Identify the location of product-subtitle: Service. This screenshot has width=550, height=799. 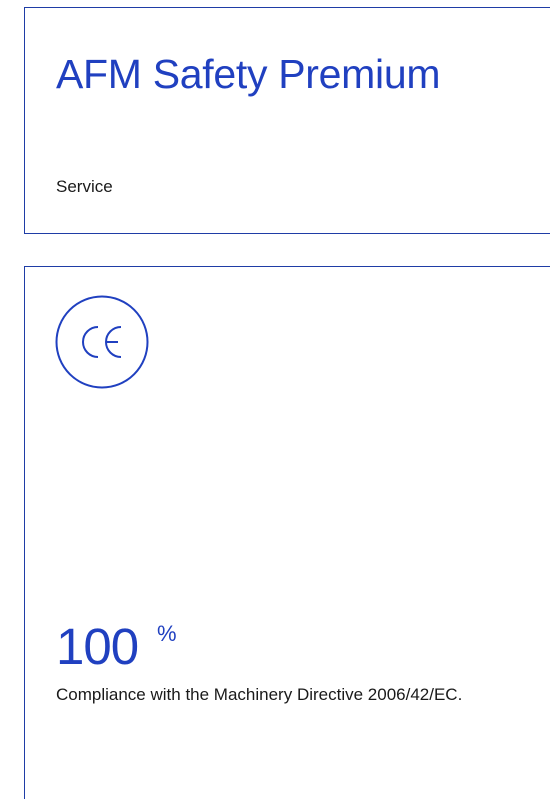
(84, 186).